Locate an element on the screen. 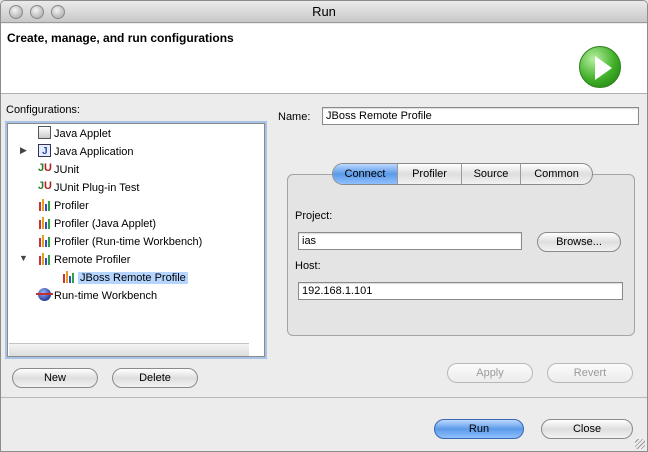 This screenshot has width=648, height=452. delete-button: Delete is located at coordinates (155, 378).